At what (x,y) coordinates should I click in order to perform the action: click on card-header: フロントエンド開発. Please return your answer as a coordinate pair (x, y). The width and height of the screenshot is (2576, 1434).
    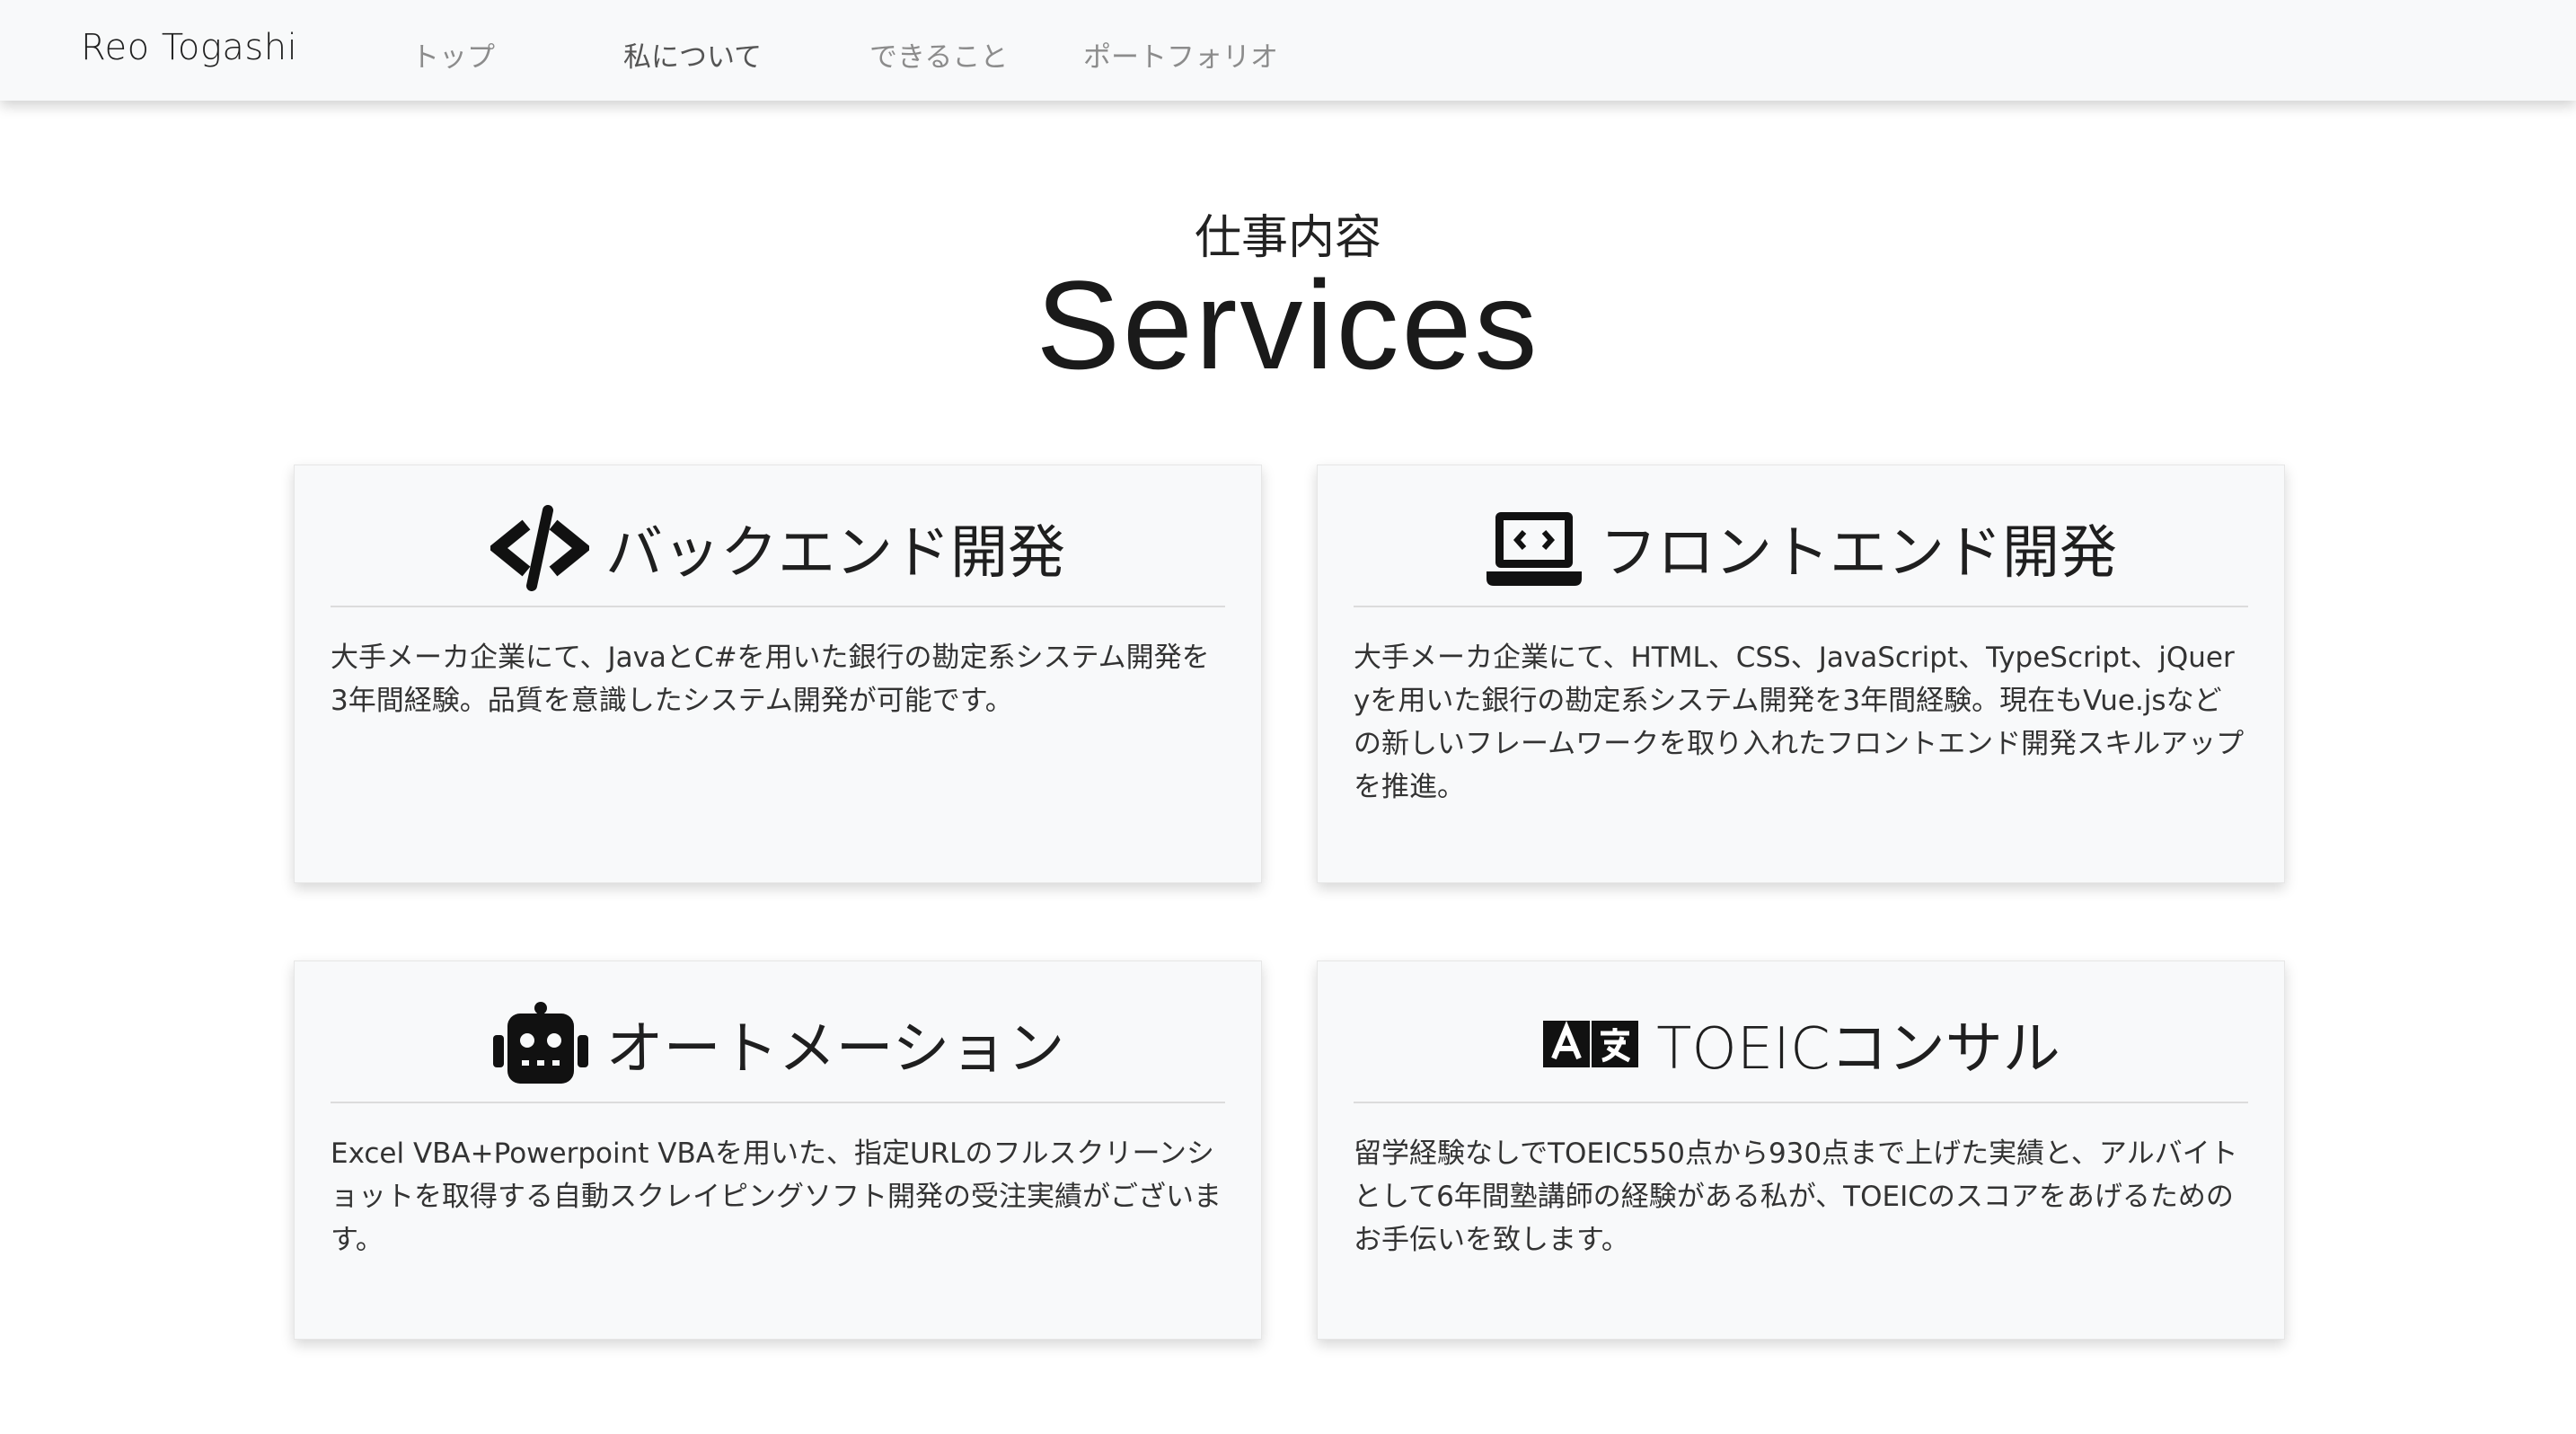
    Looking at the image, I should click on (1801, 549).